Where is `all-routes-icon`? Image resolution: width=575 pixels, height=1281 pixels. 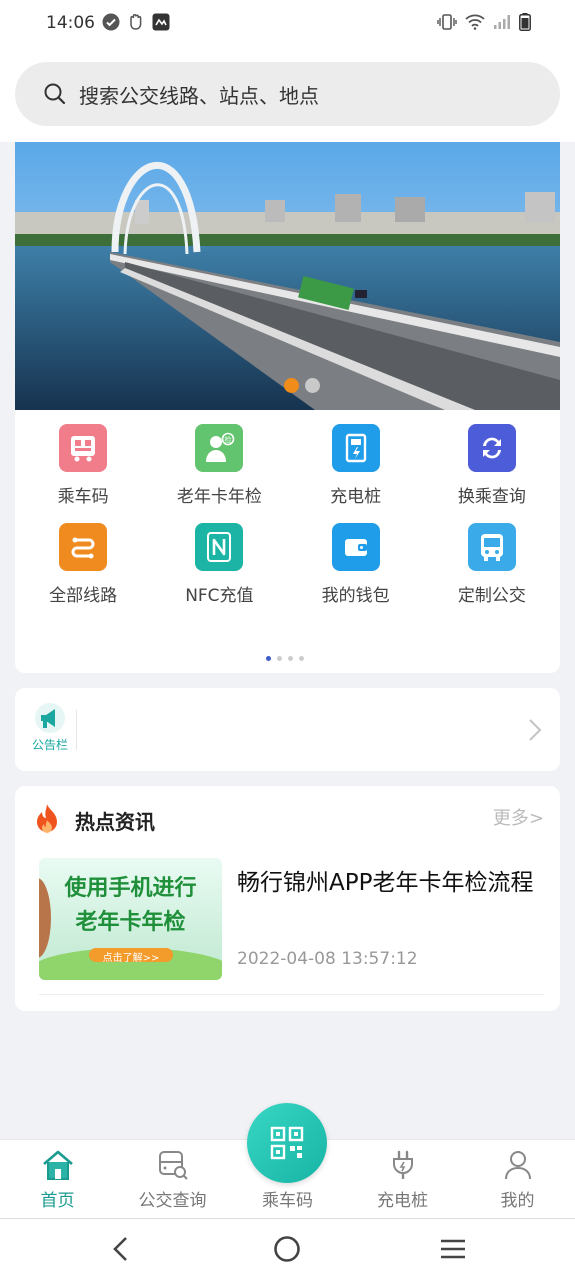
all-routes-icon is located at coordinates (83, 547).